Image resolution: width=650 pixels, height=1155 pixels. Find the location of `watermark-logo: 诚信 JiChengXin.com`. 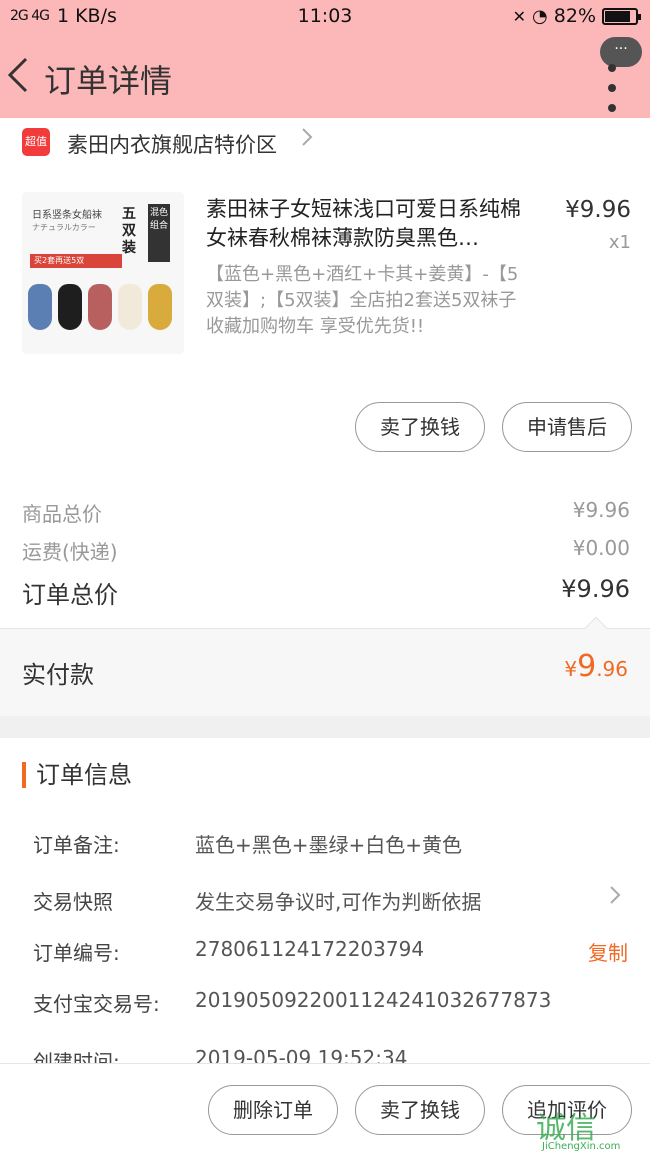

watermark-logo: 诚信 JiChengXin.com is located at coordinates (593, 1129).